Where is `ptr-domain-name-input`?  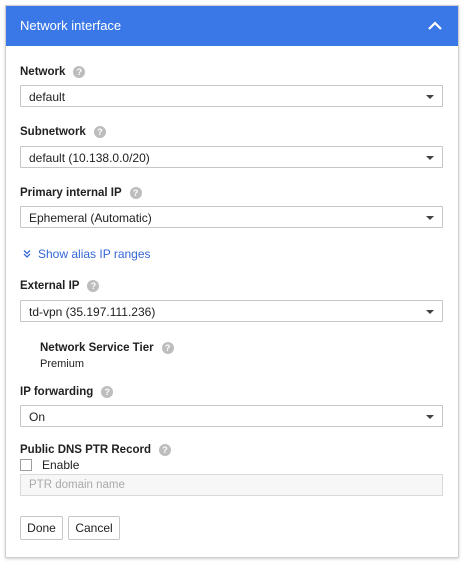
ptr-domain-name-input is located at coordinates (231, 485).